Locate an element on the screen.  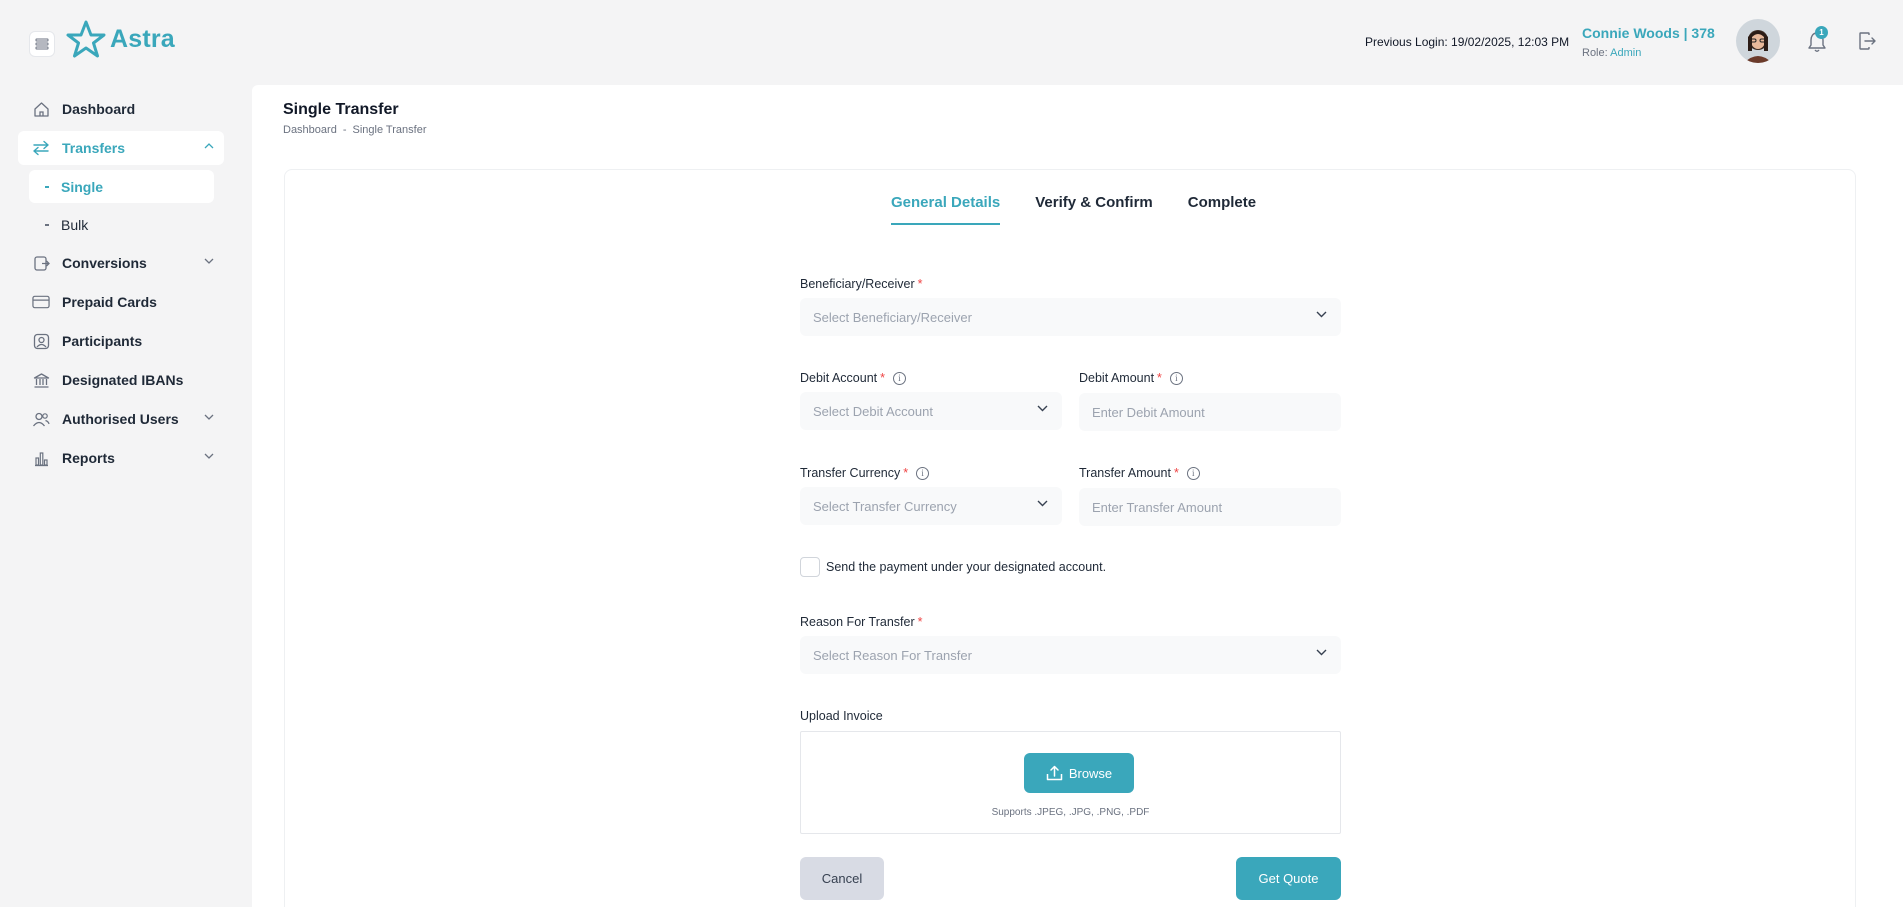
tab-complete: Complete is located at coordinates (1222, 209).